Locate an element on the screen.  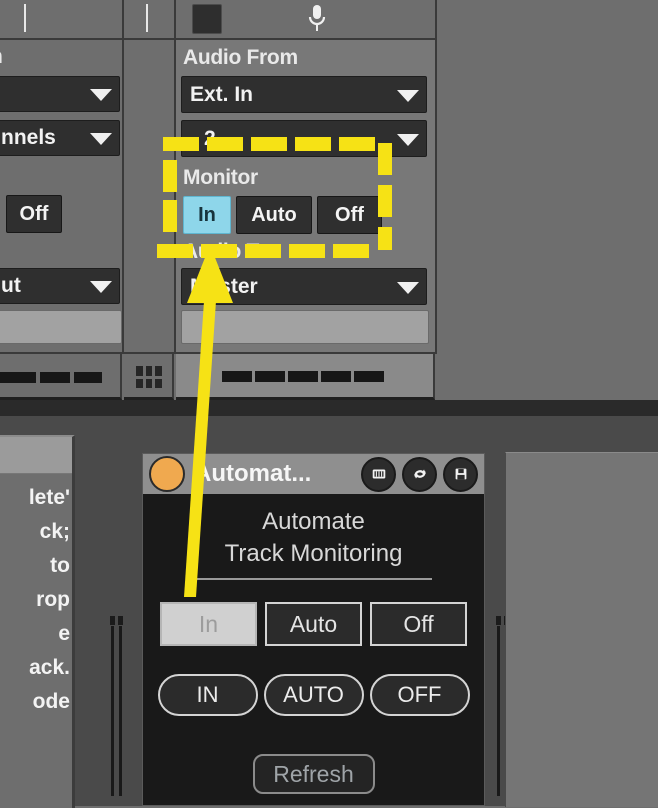
audio-to-label: Audio To is located at coordinates (227, 251).